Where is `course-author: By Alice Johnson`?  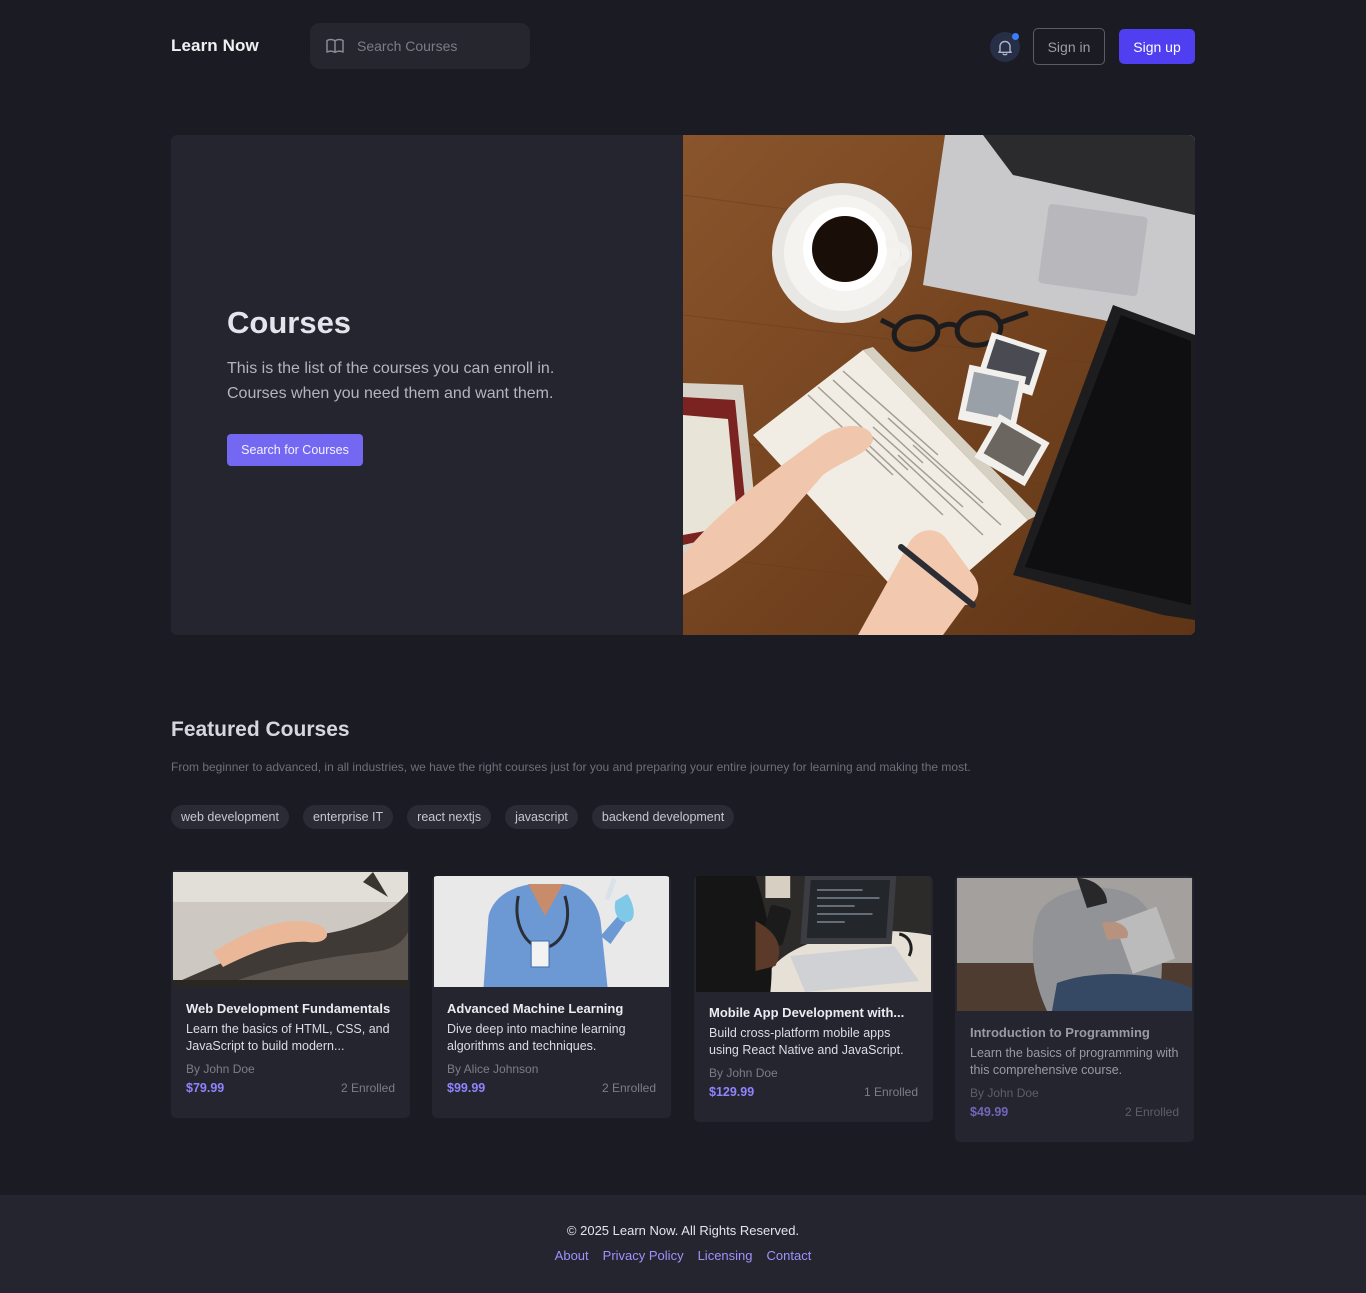 course-author: By Alice Johnson is located at coordinates (493, 1069).